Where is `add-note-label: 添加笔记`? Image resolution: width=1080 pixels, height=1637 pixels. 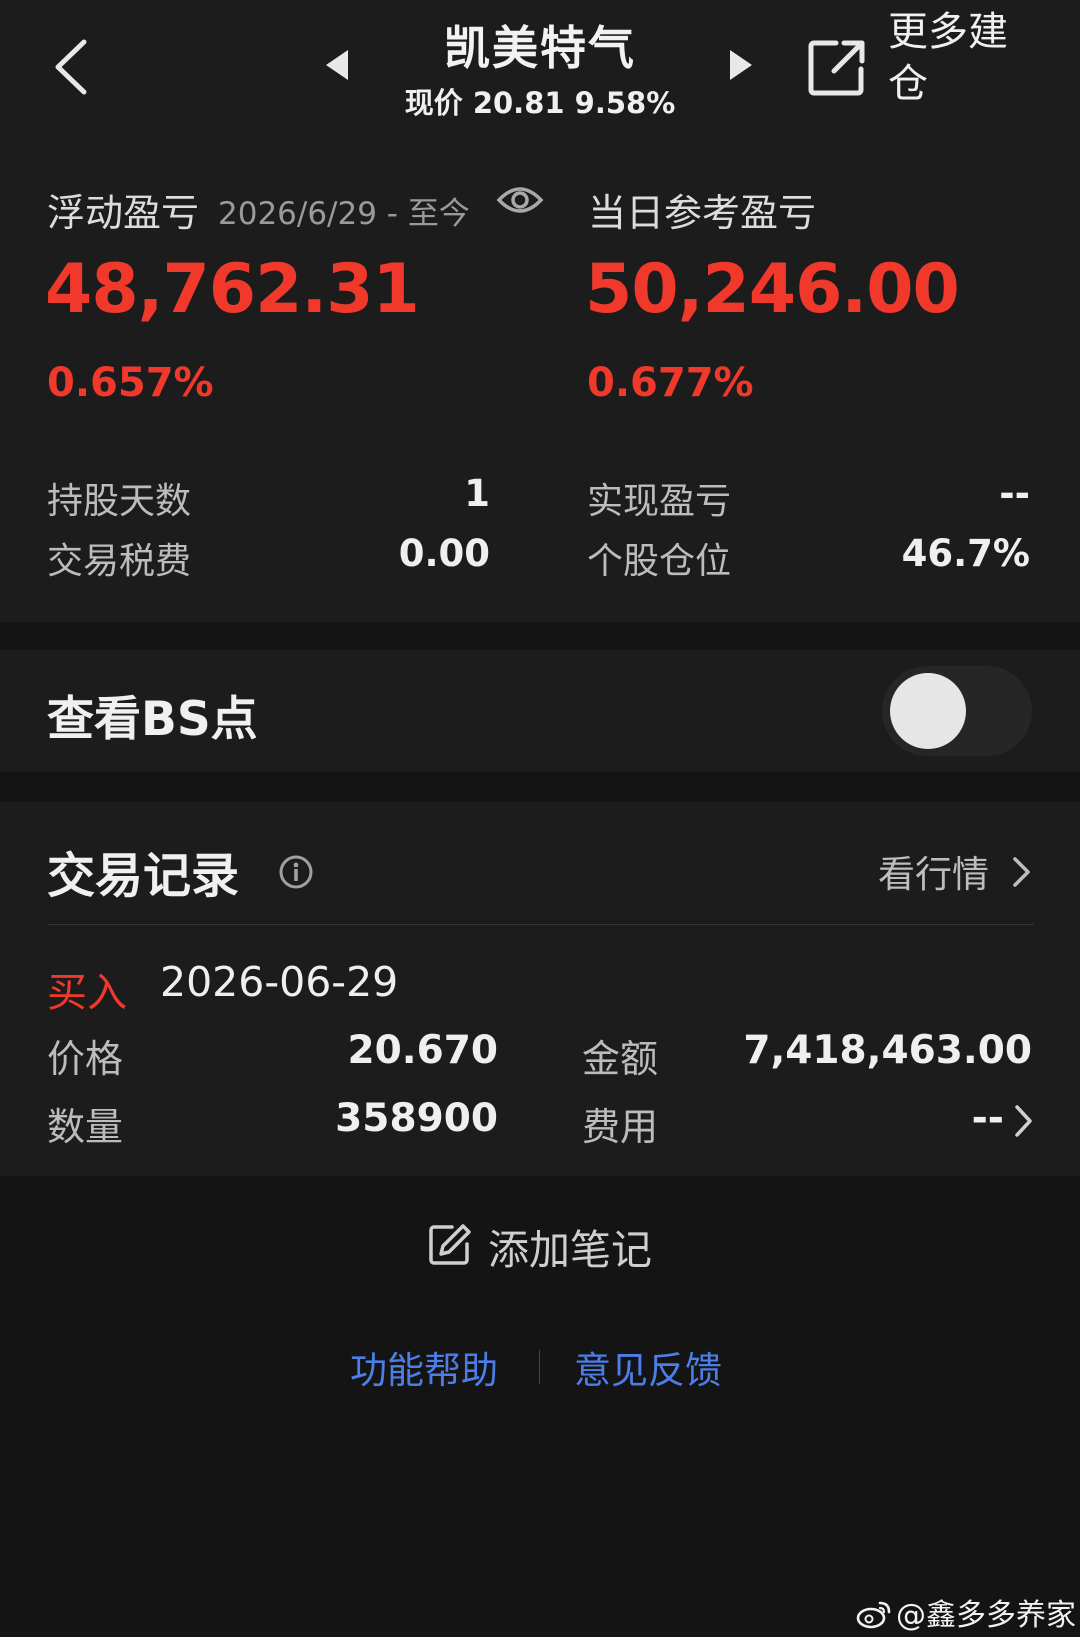 add-note-label: 添加笔记 is located at coordinates (570, 1250).